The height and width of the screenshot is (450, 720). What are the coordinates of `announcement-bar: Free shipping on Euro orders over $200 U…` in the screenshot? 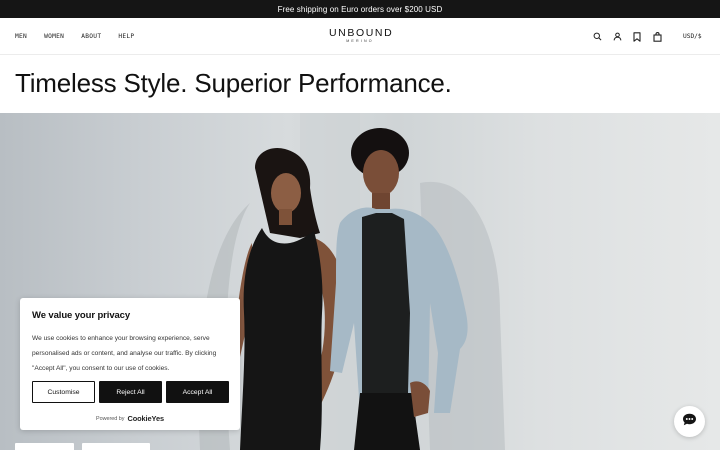 It's located at (360, 9).